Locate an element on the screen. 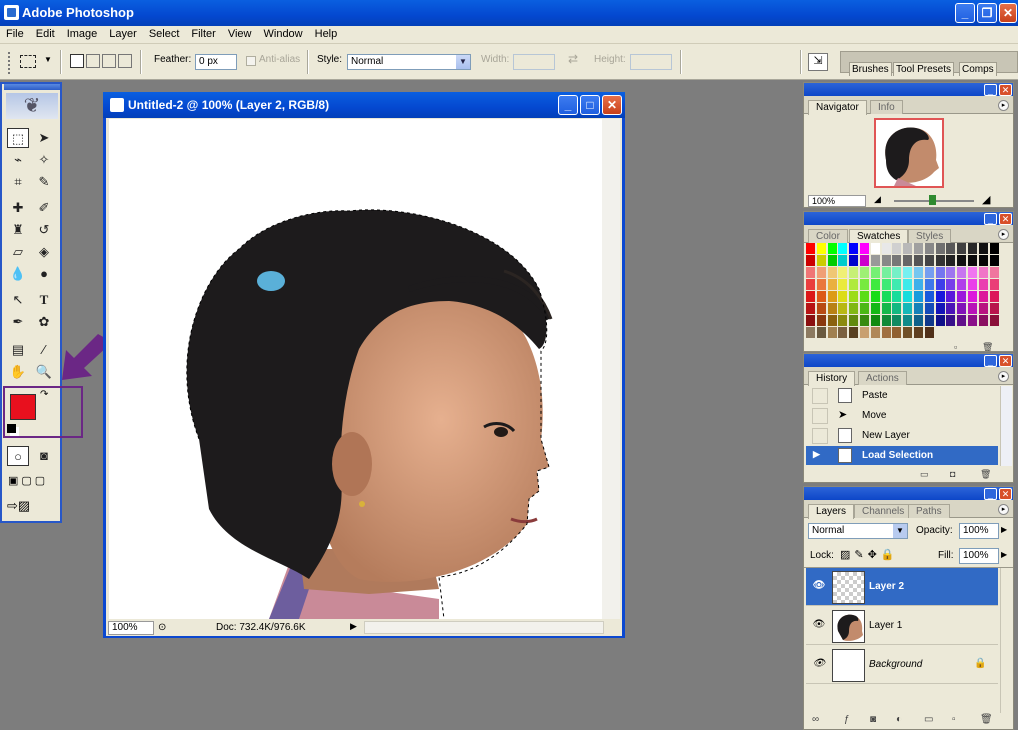  lasso-tool-icon: ⌁ is located at coordinates (18, 160).